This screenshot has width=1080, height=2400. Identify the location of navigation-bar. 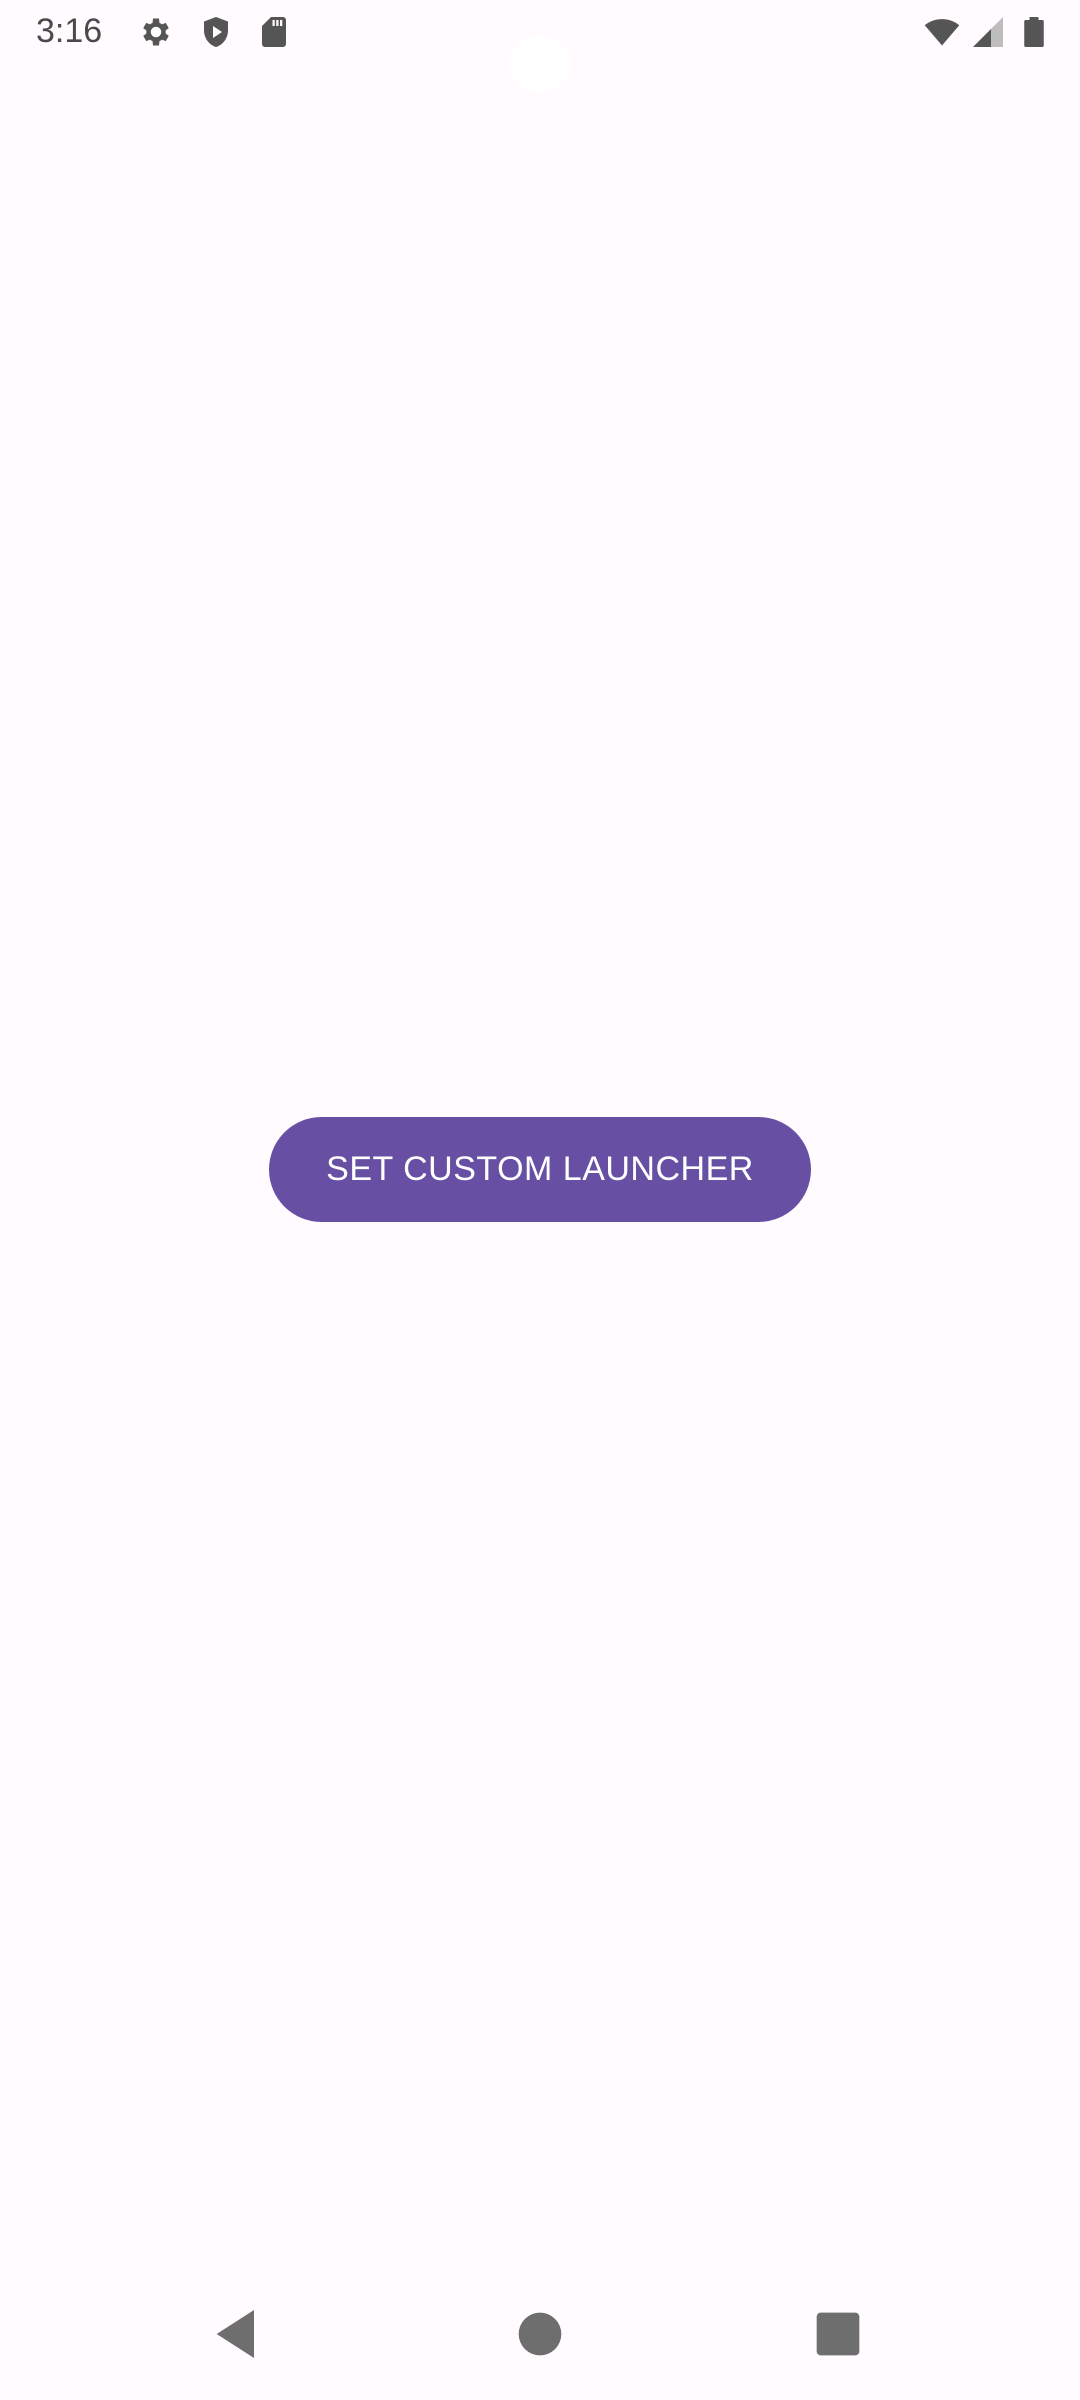
(540, 2336).